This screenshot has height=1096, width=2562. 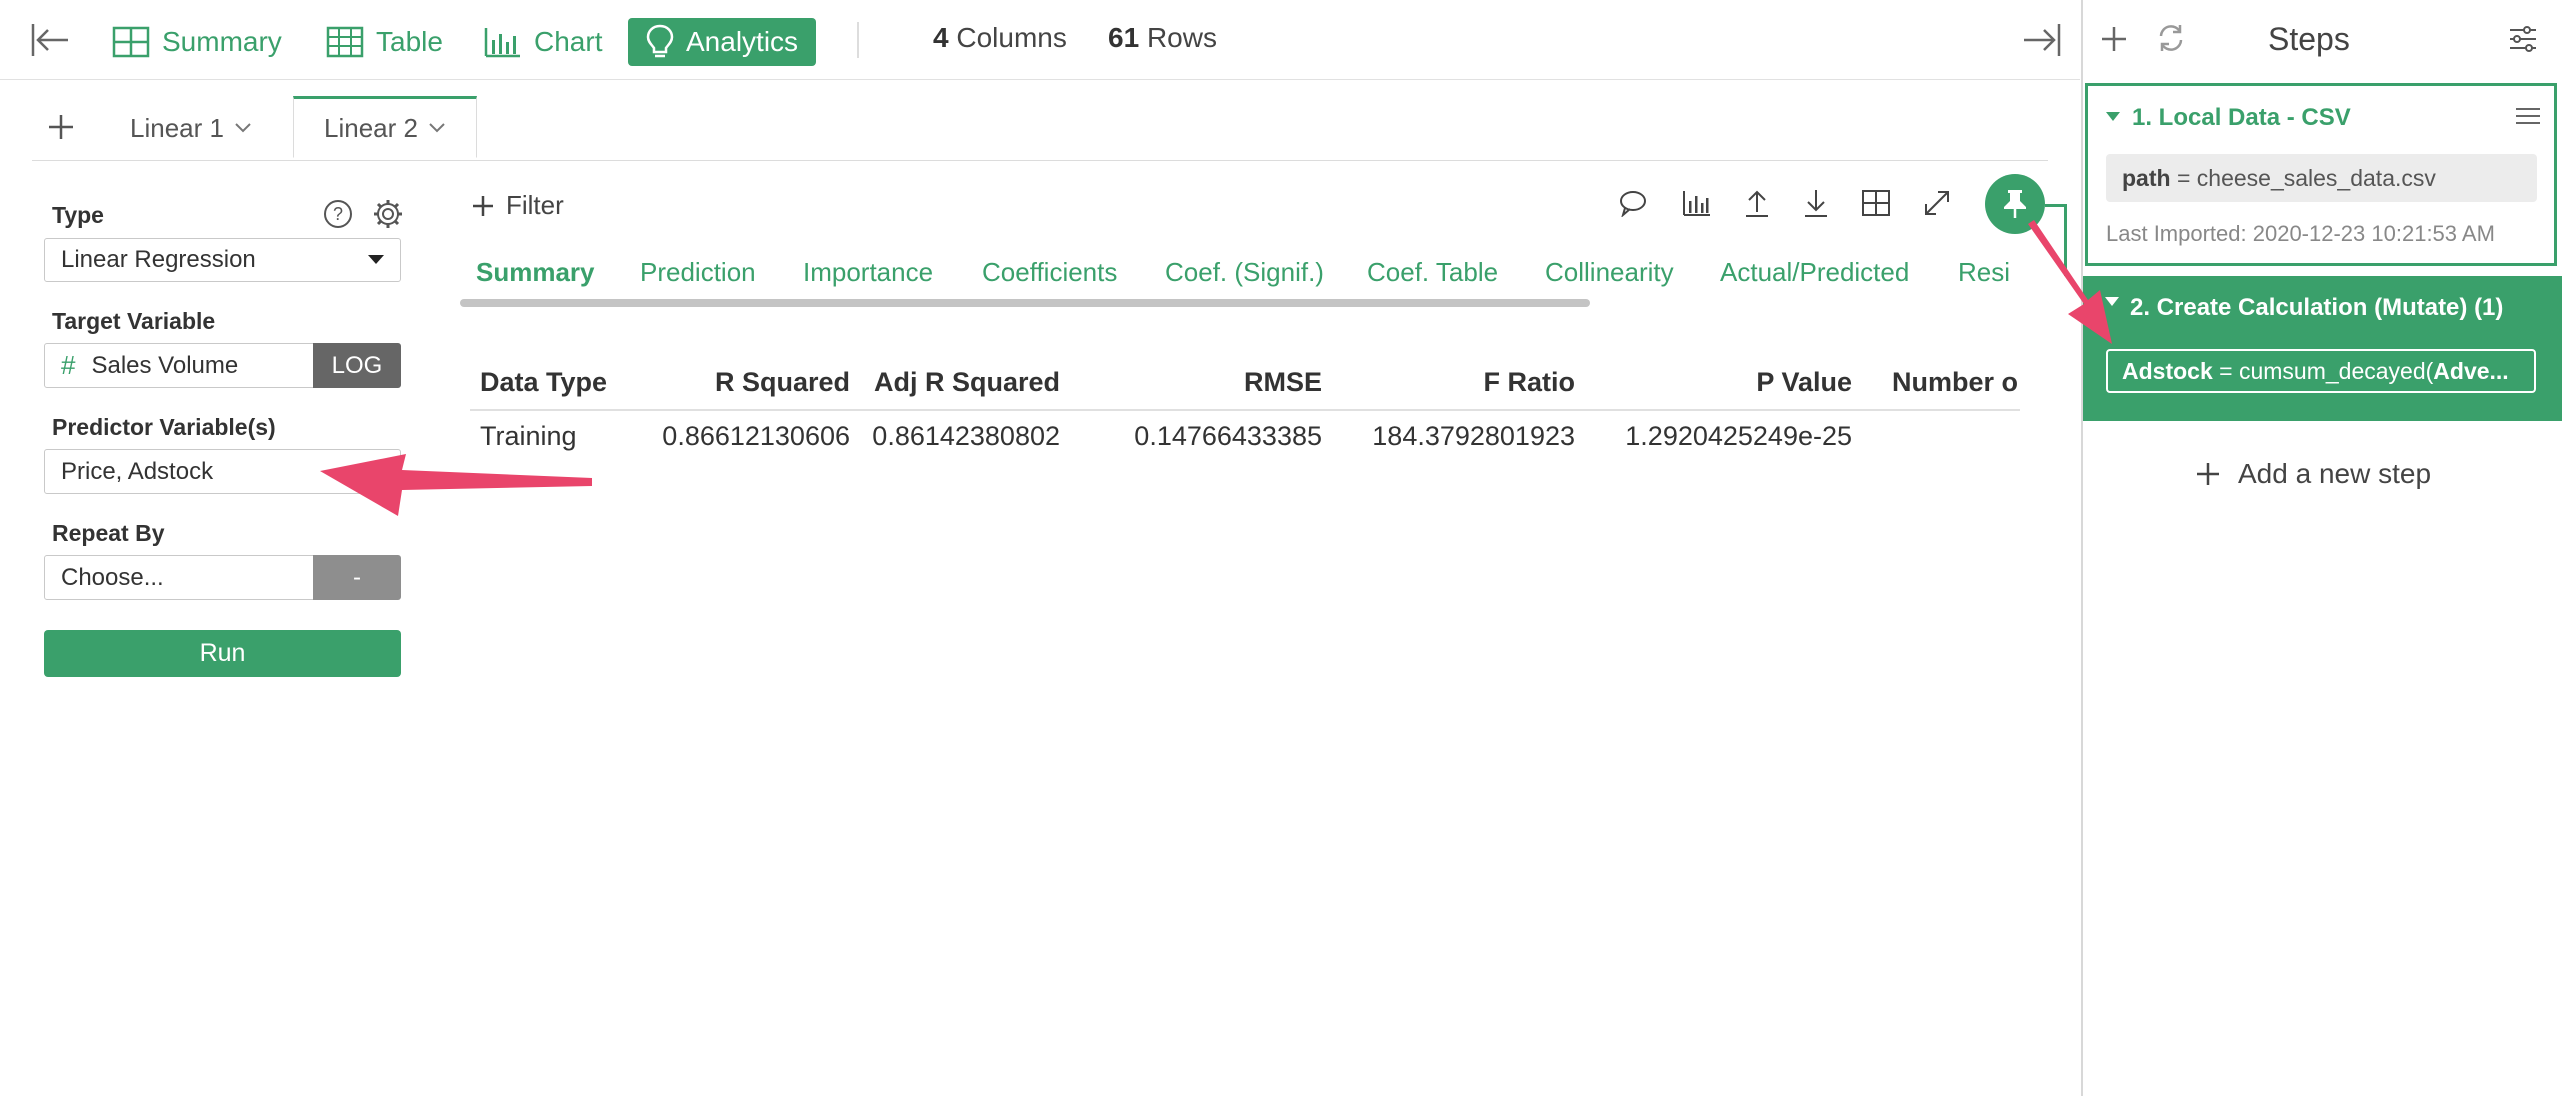 I want to click on result-tab-coef-signif: Coef. (Signif.), so click(x=1244, y=272).